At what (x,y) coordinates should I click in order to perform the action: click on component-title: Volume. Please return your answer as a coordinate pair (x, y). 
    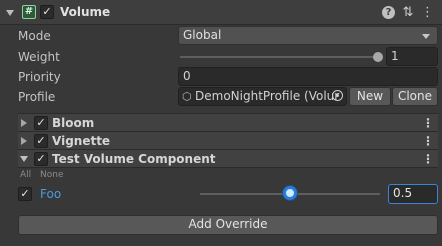
    Looking at the image, I should click on (85, 12).